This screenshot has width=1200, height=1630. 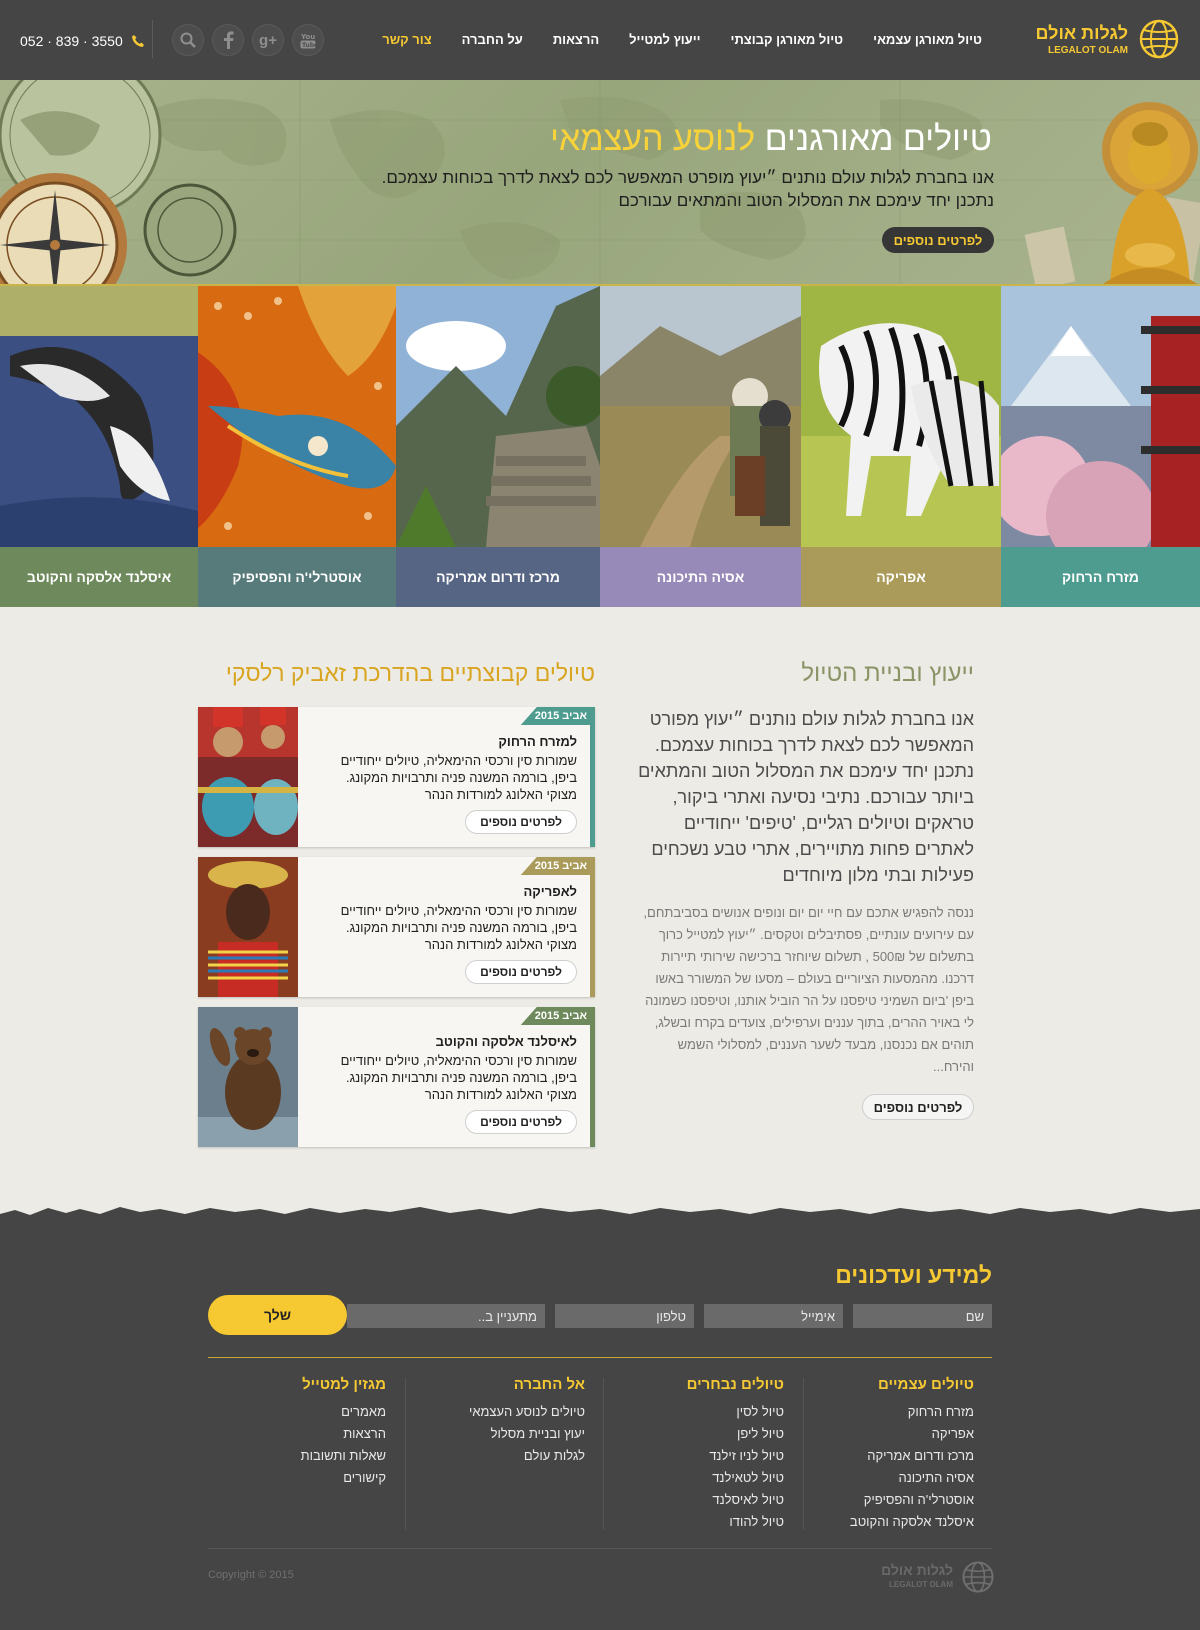 I want to click on footer-logo-hebrew: לגלות אולם, so click(x=917, y=1570).